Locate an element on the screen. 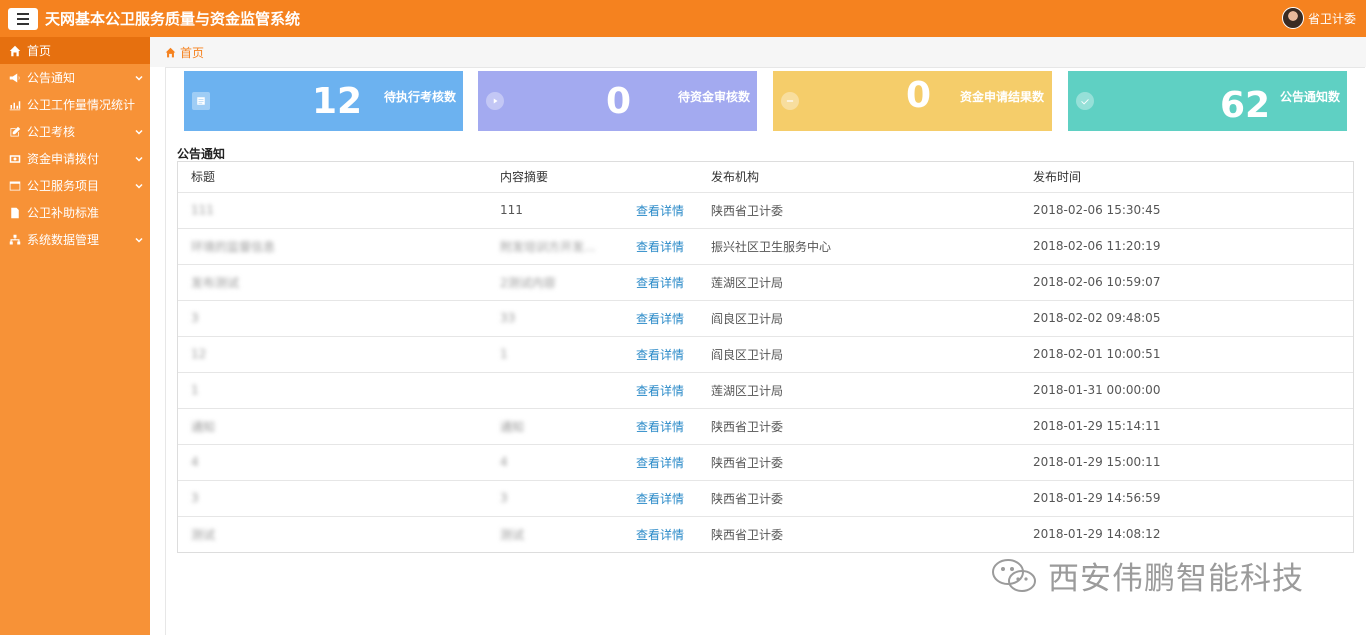 The image size is (1366, 635). stat-card: 0 资金申请结果数 is located at coordinates (912, 101).